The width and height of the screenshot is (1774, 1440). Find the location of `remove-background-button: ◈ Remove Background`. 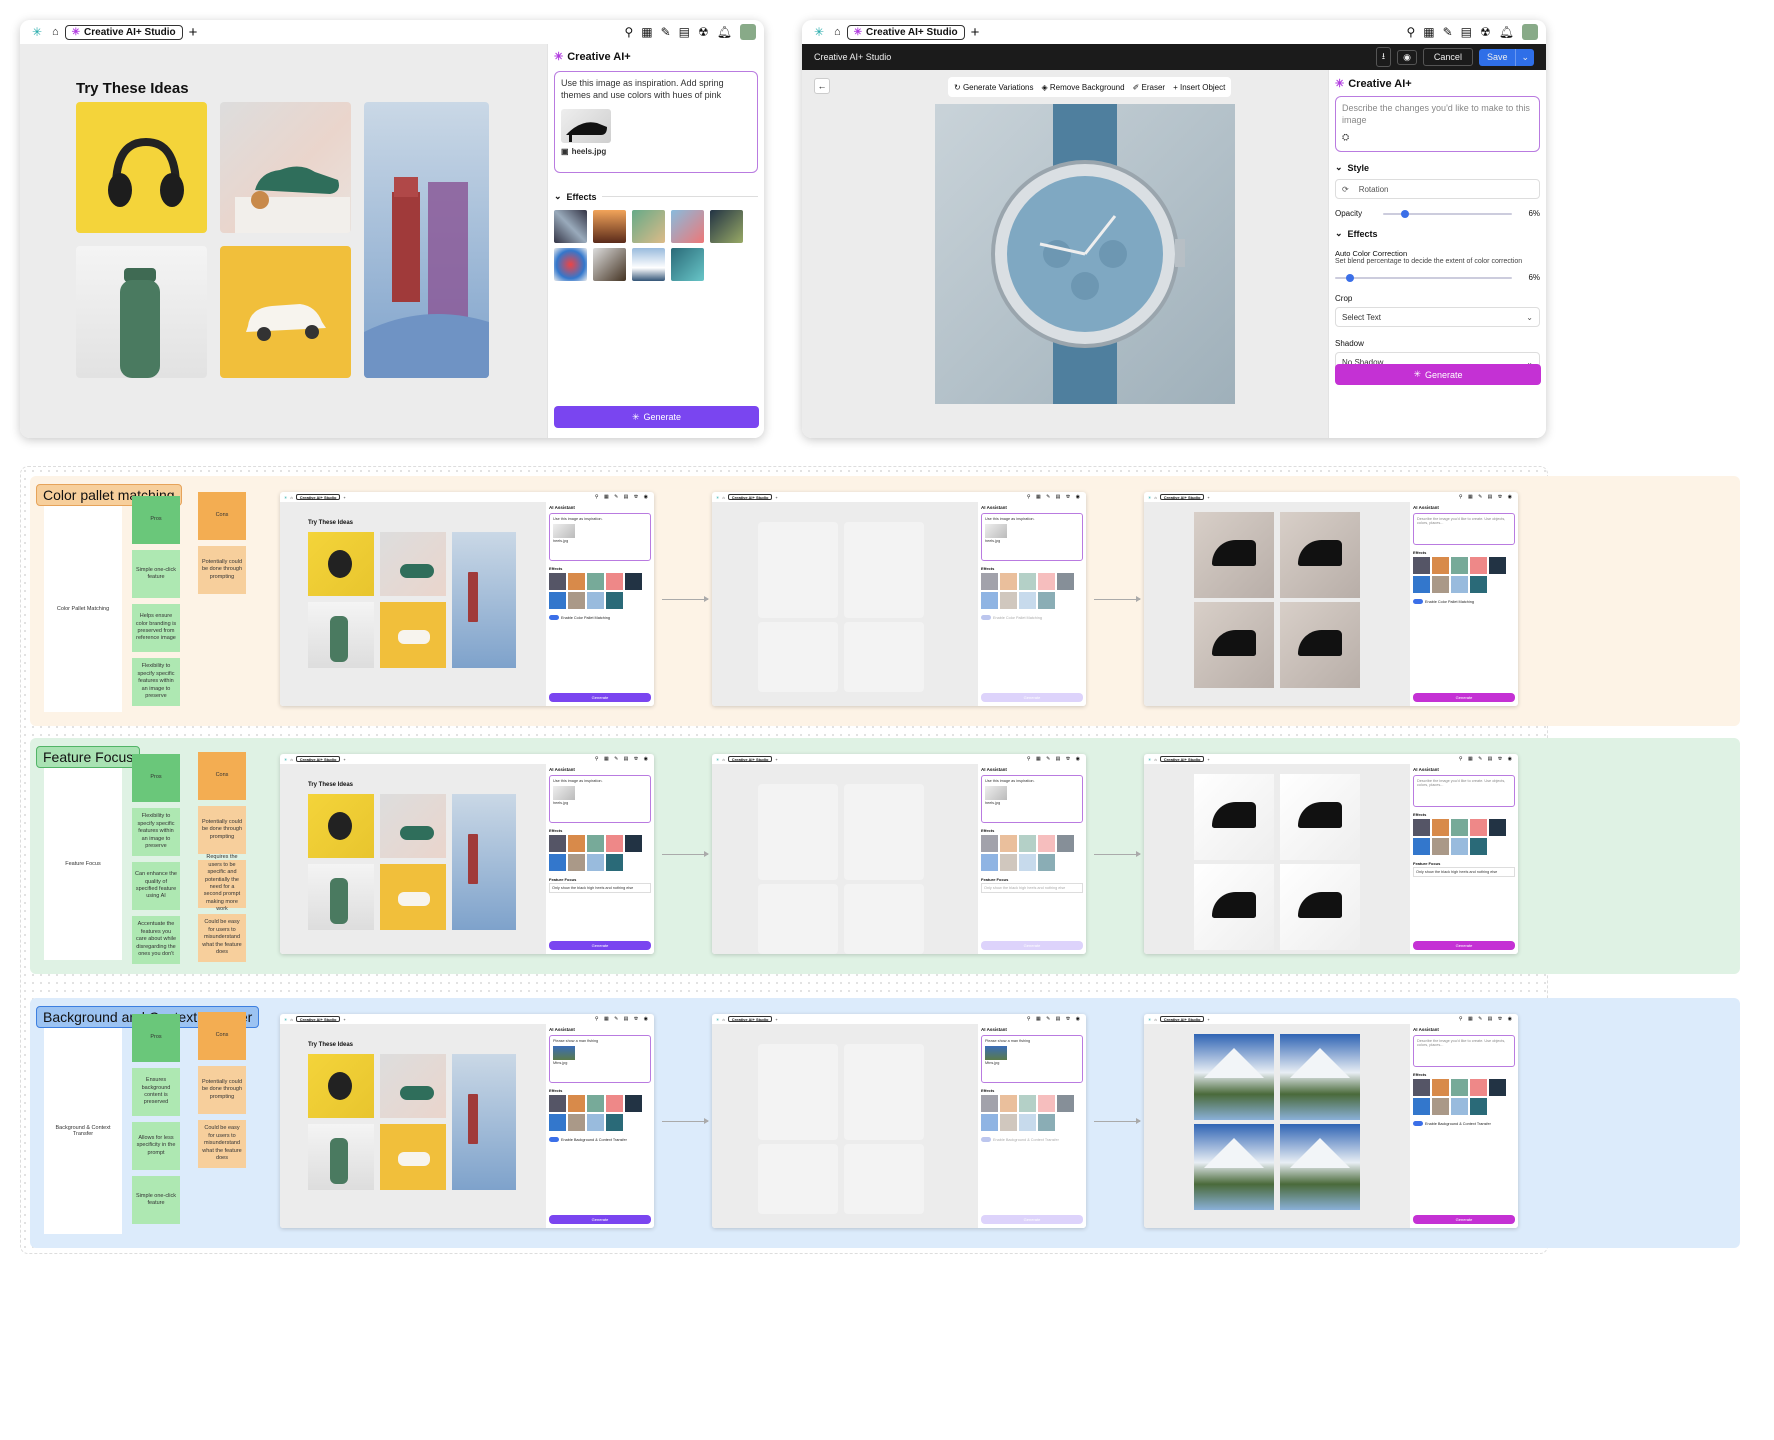

remove-background-button: ◈ Remove Background is located at coordinates (1083, 87).